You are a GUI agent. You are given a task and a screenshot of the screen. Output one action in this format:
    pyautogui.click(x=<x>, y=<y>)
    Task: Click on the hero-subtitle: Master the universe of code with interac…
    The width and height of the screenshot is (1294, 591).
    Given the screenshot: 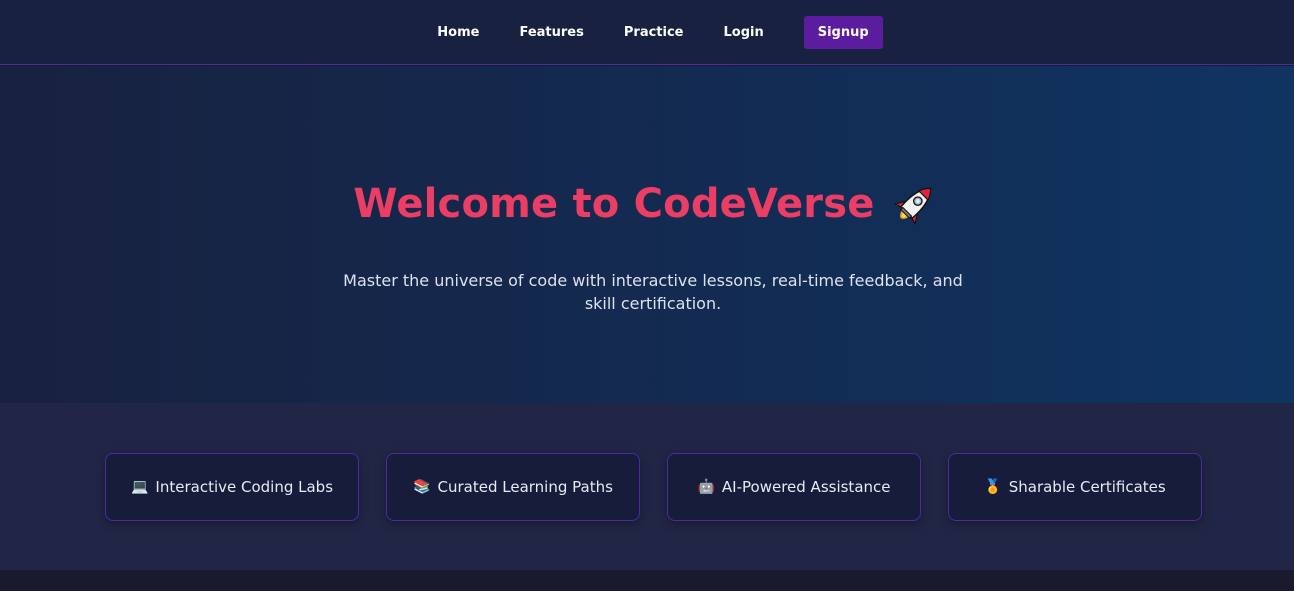 What is the action you would take?
    pyautogui.click(x=653, y=292)
    